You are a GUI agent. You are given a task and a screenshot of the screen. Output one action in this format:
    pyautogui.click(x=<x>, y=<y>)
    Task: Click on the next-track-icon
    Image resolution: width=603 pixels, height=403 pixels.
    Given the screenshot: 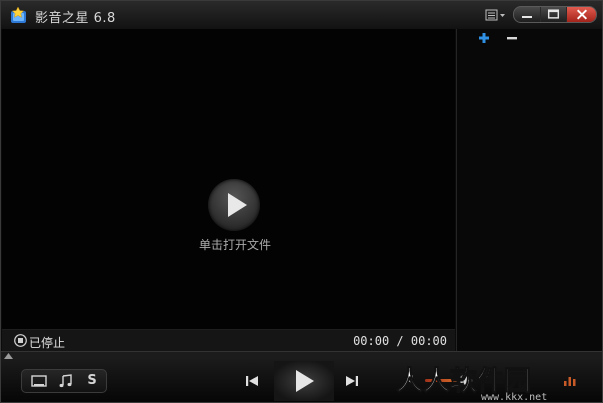 What is the action you would take?
    pyautogui.click(x=352, y=381)
    